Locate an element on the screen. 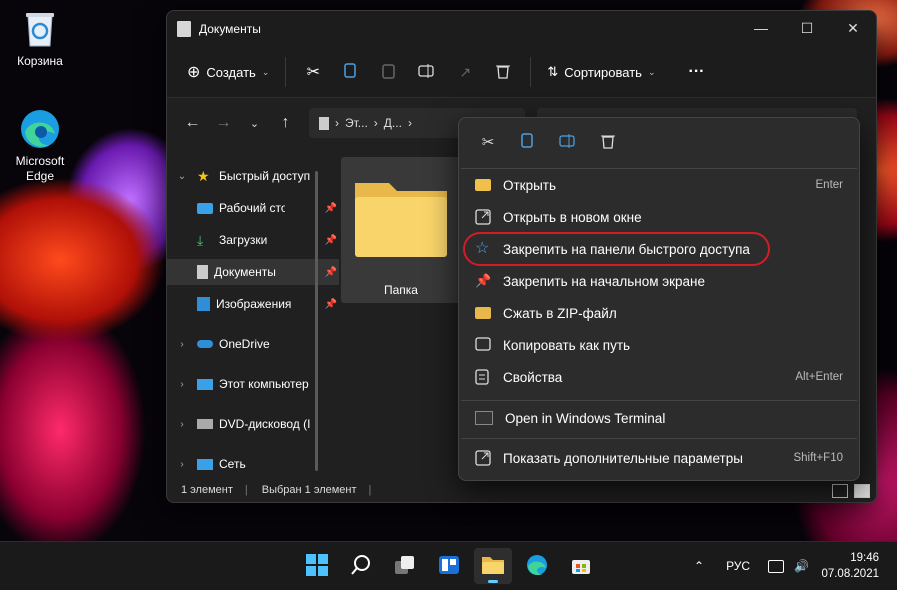 This screenshot has height=590, width=897. sort-icon: ⇅ is located at coordinates (553, 71).